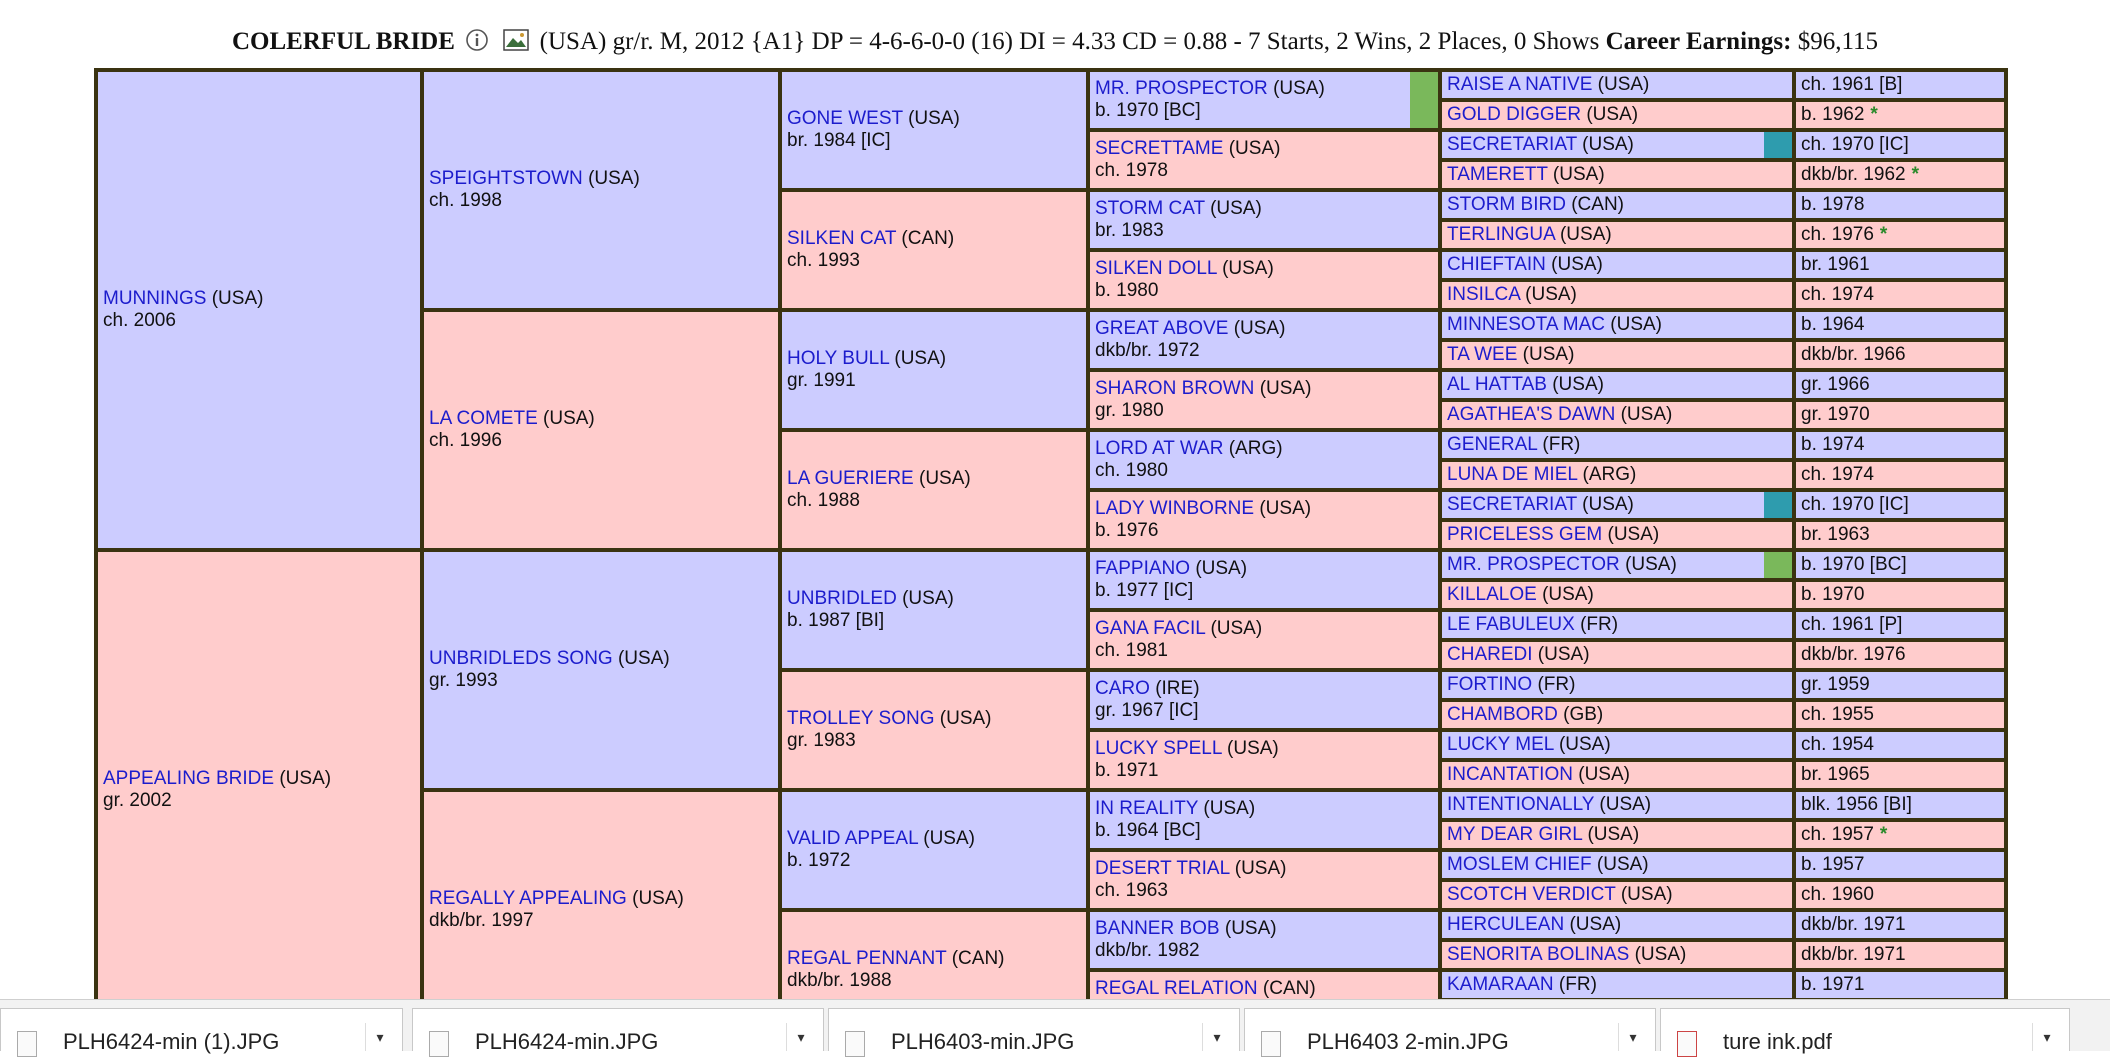 The image size is (2110, 1057). Describe the element at coordinates (1617, 325) in the screenshot. I see `pedigree-cell-gen5: MINNESOTA MAC (USA)` at that location.